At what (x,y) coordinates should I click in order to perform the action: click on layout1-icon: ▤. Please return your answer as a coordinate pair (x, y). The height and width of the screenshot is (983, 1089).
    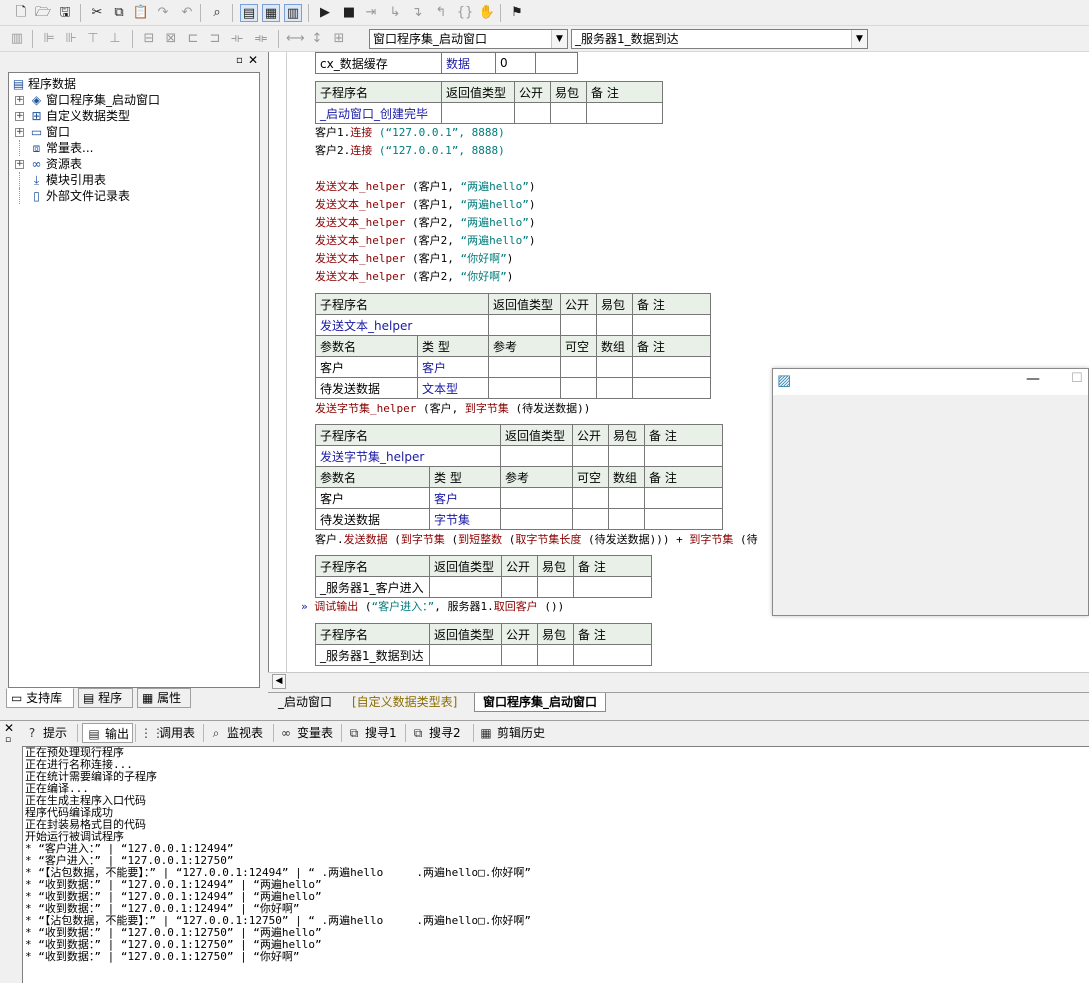
    Looking at the image, I should click on (249, 13).